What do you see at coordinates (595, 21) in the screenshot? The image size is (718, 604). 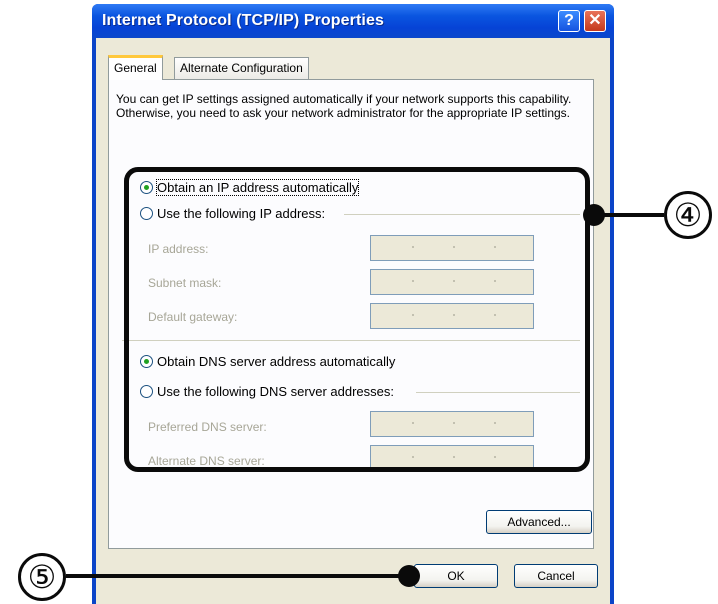 I see `close-button: ✕` at bounding box center [595, 21].